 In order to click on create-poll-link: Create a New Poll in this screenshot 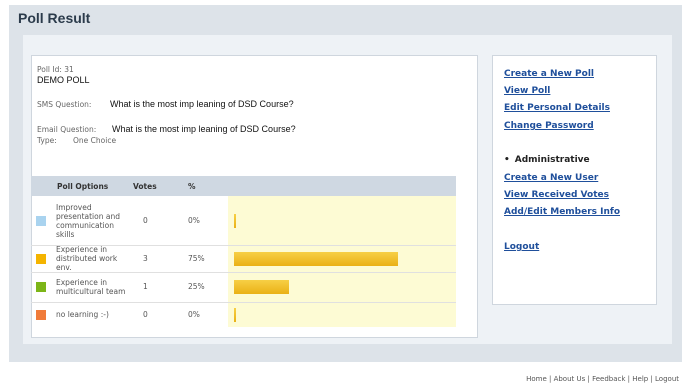, I will do `click(549, 74)`.